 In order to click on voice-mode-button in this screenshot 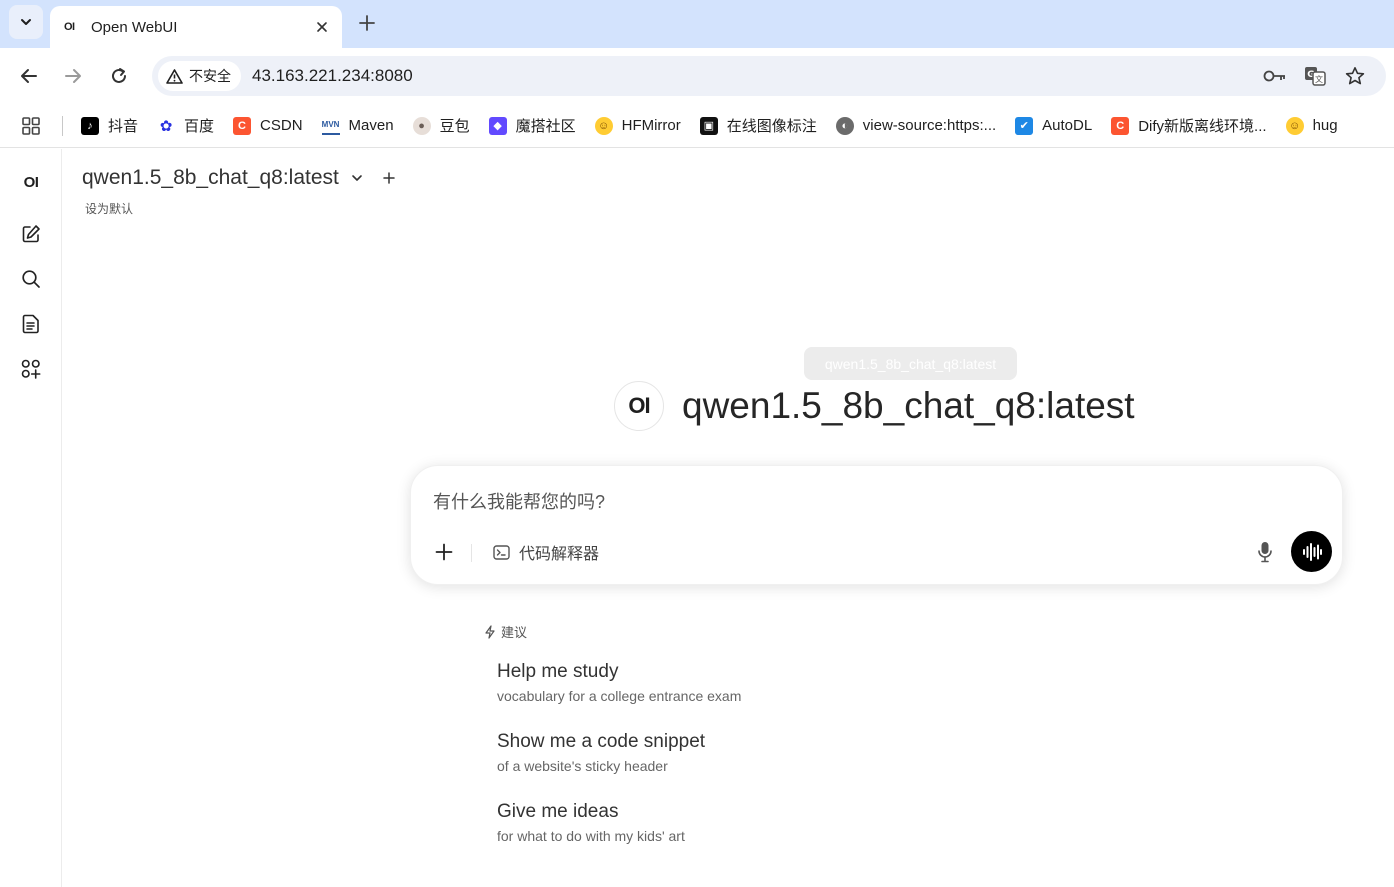, I will do `click(1311, 551)`.